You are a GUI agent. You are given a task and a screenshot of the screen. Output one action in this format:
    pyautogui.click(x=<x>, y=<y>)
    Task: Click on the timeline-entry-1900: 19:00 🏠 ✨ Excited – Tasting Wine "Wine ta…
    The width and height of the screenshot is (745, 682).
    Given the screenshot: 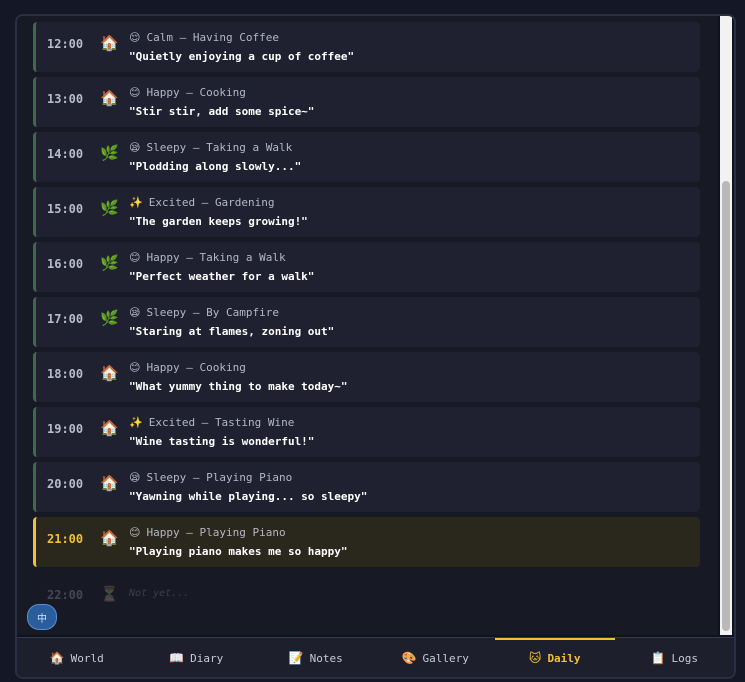 What is the action you would take?
    pyautogui.click(x=366, y=432)
    